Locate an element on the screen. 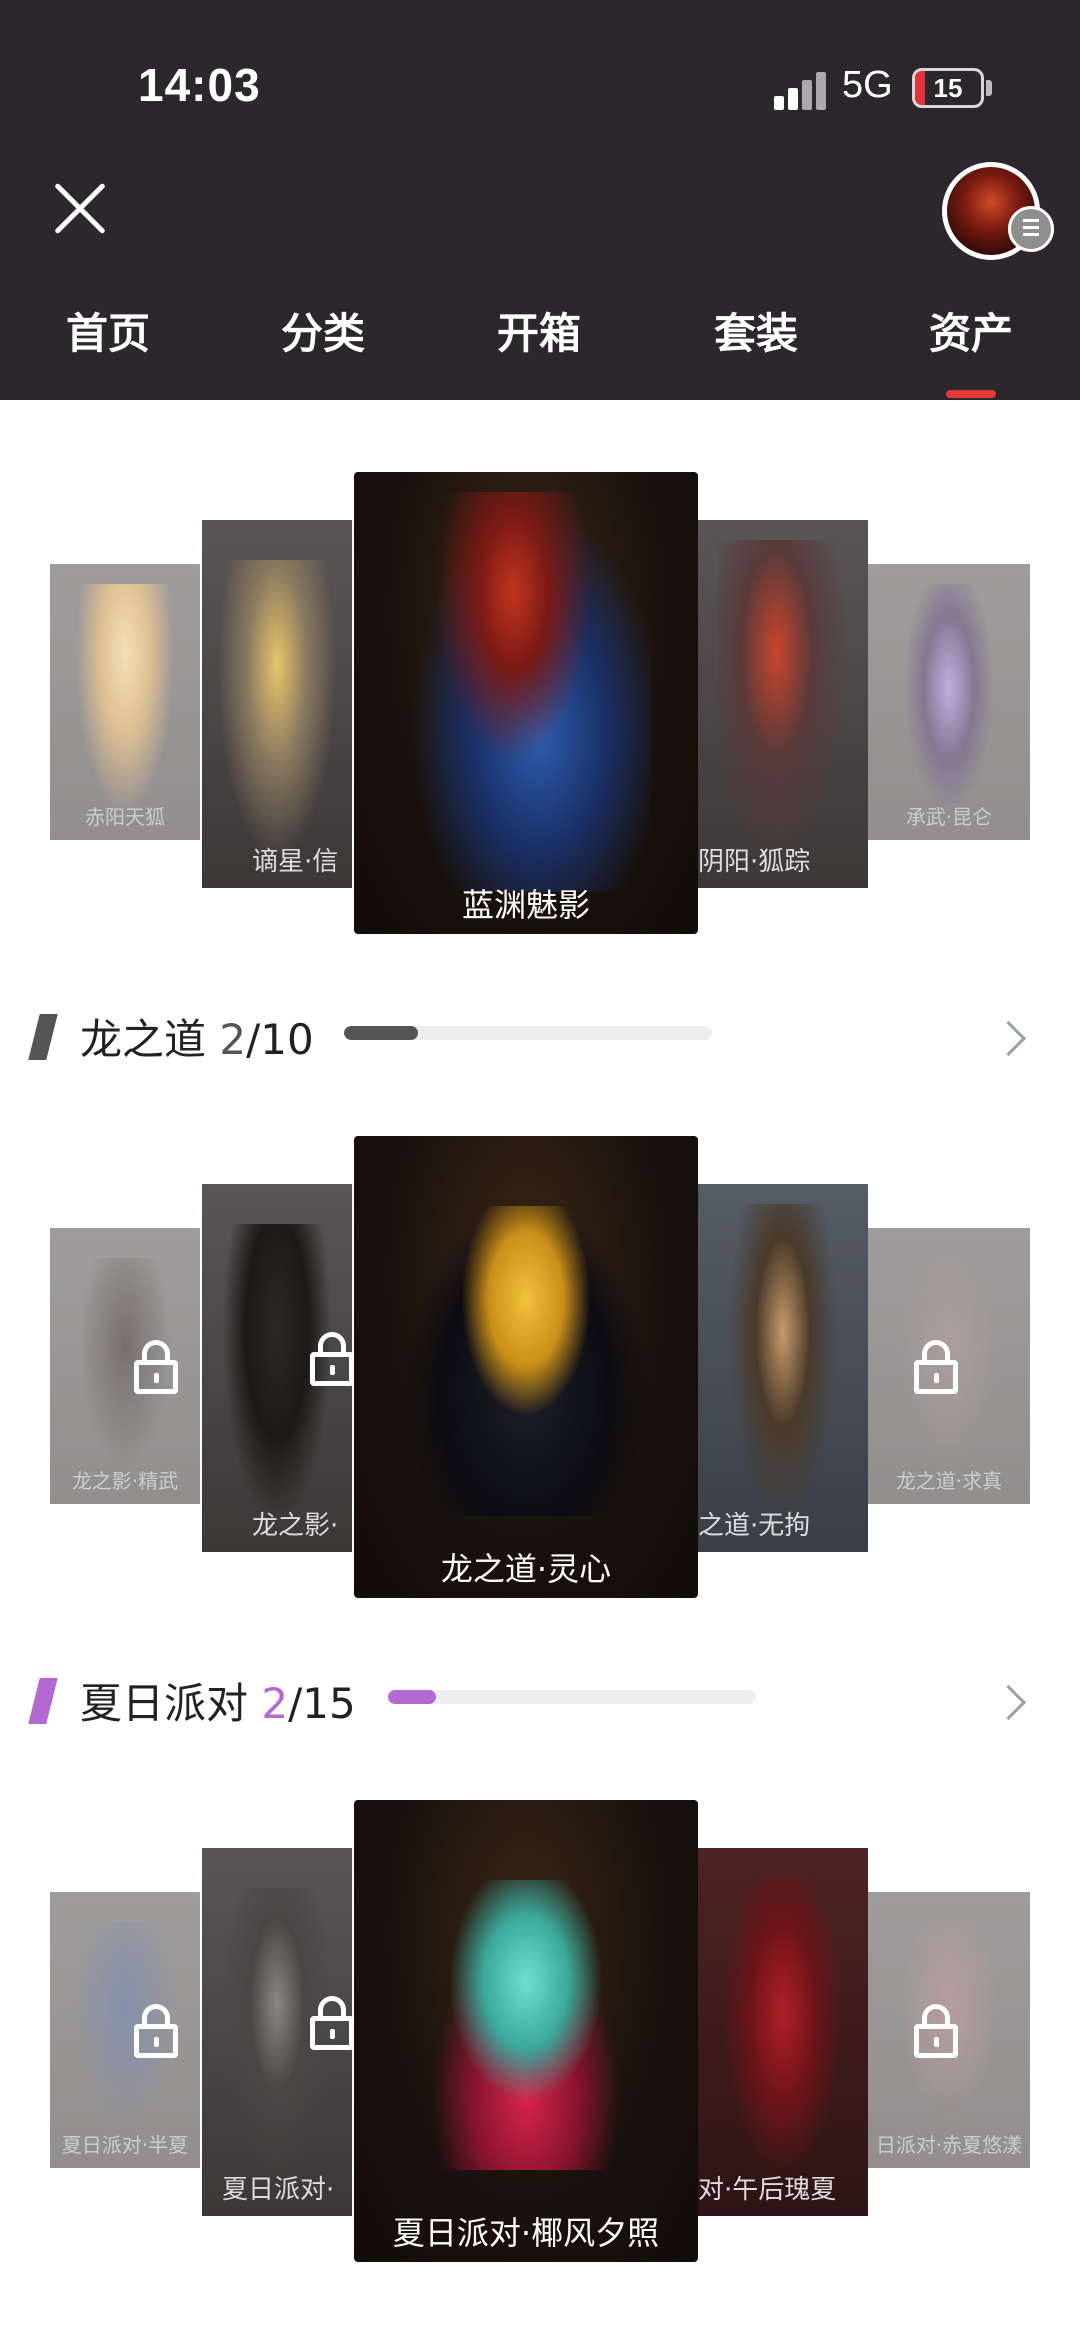 Image resolution: width=1080 pixels, height=2348 pixels. set-section-header: 夏日派对 2/15 is located at coordinates (540, 1700).